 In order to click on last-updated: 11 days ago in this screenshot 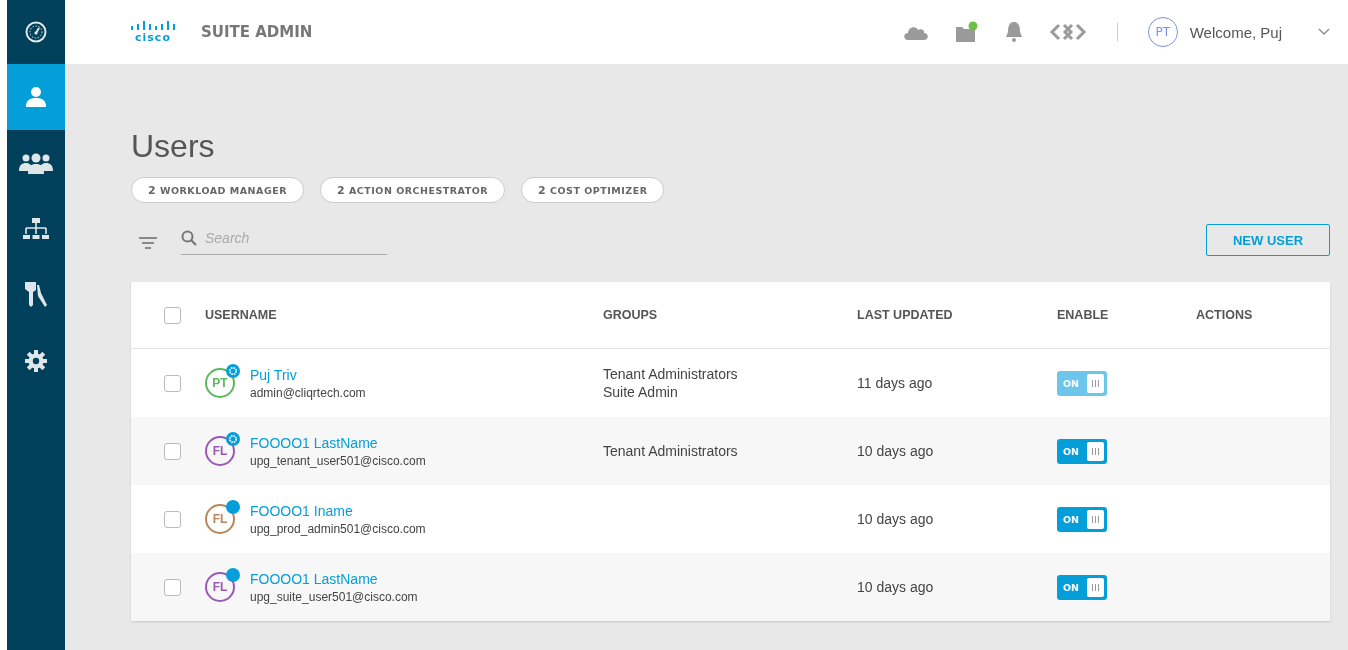, I will do `click(895, 383)`.